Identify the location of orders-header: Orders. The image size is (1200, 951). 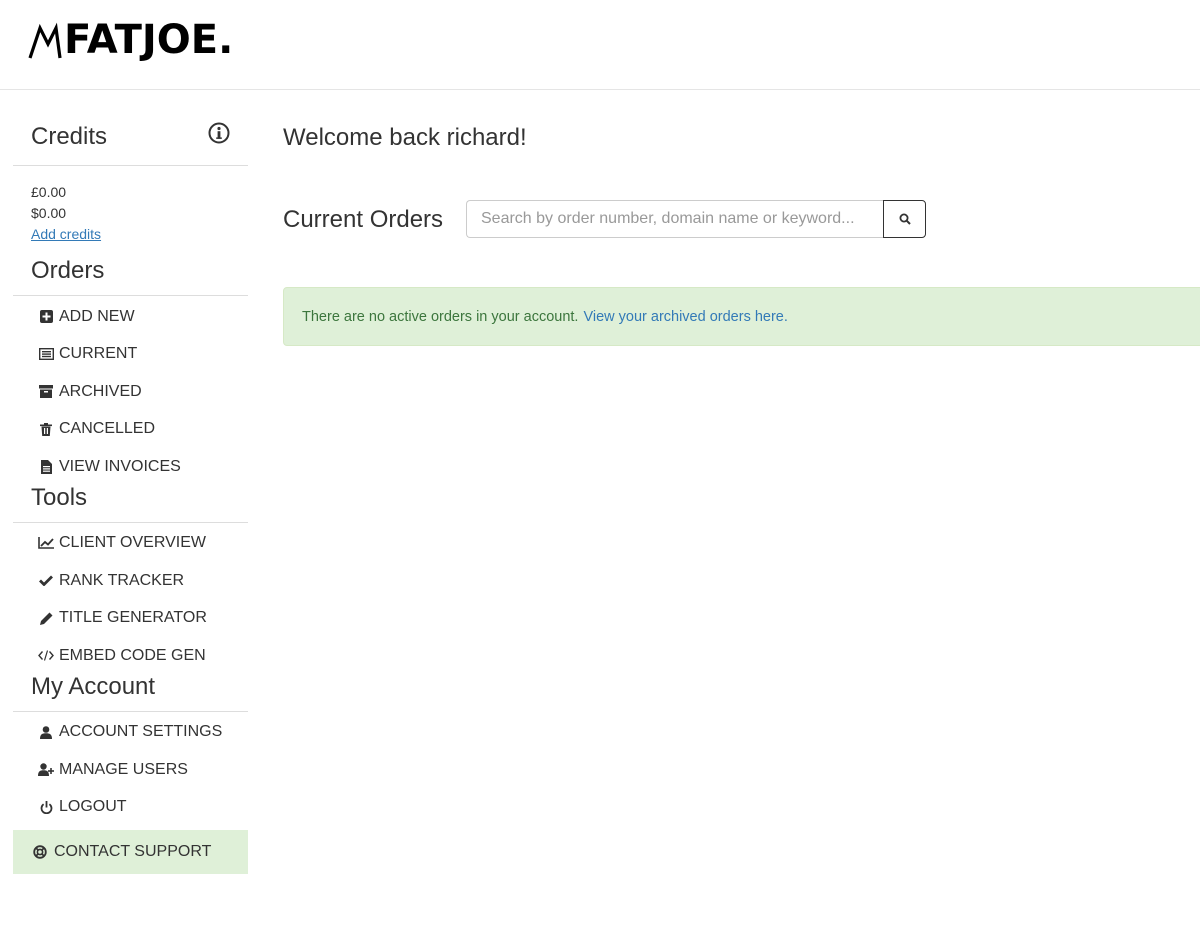
(130, 276).